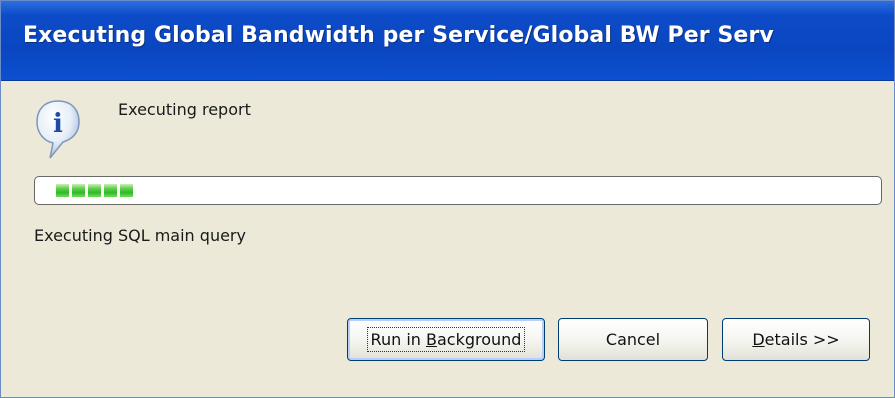 This screenshot has height=398, width=895. Describe the element at coordinates (58, 124) in the screenshot. I see `info-icon-glyph: i` at that location.